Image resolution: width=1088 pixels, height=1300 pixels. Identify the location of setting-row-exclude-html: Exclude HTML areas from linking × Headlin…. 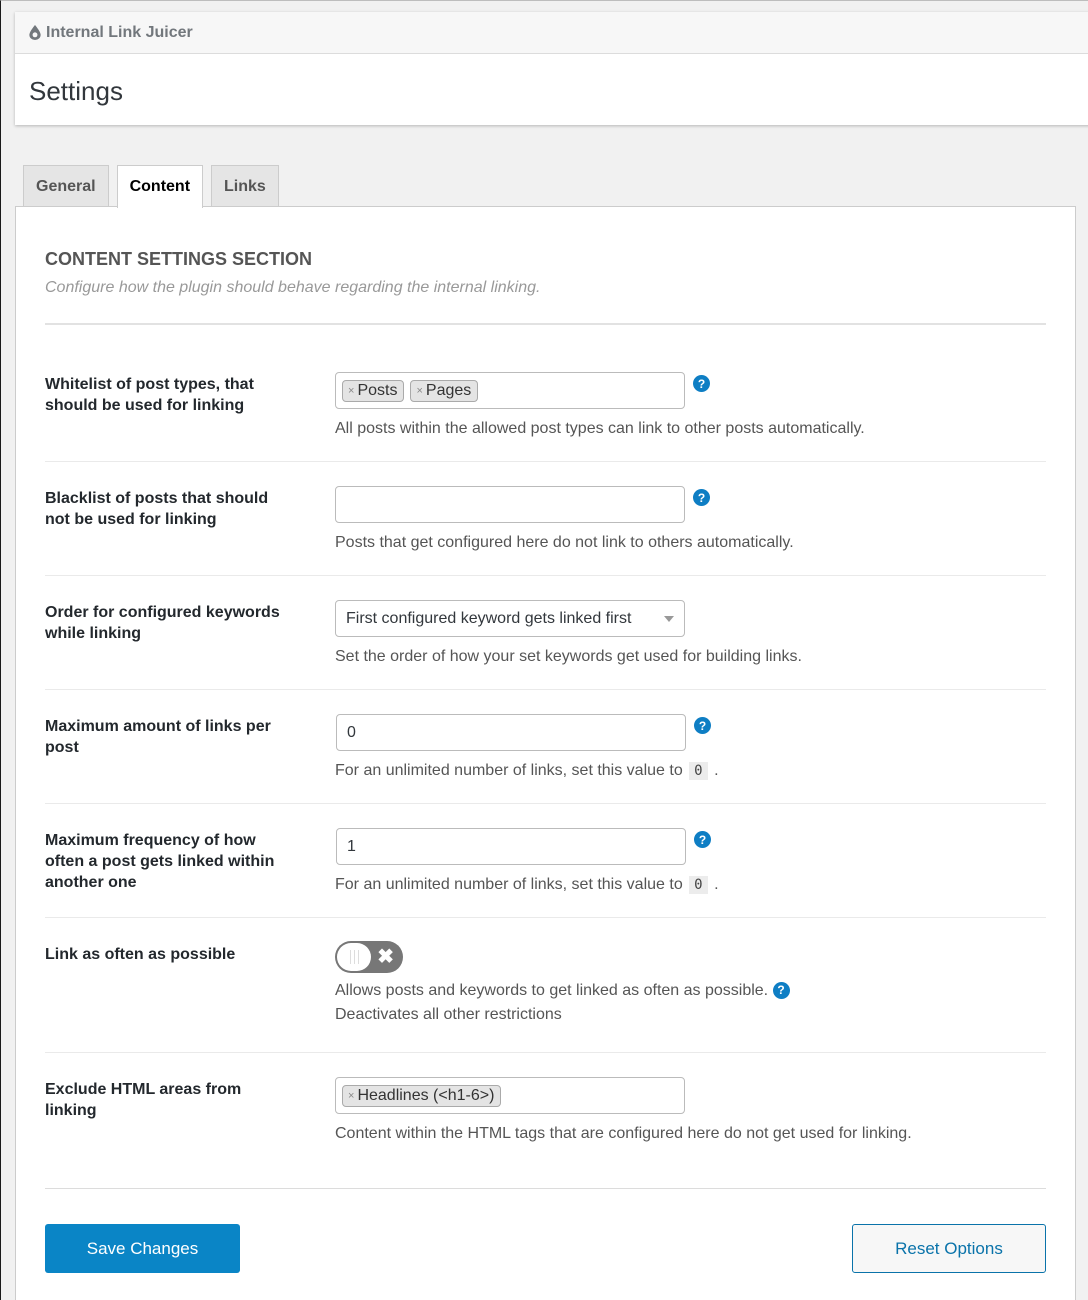
(545, 1122).